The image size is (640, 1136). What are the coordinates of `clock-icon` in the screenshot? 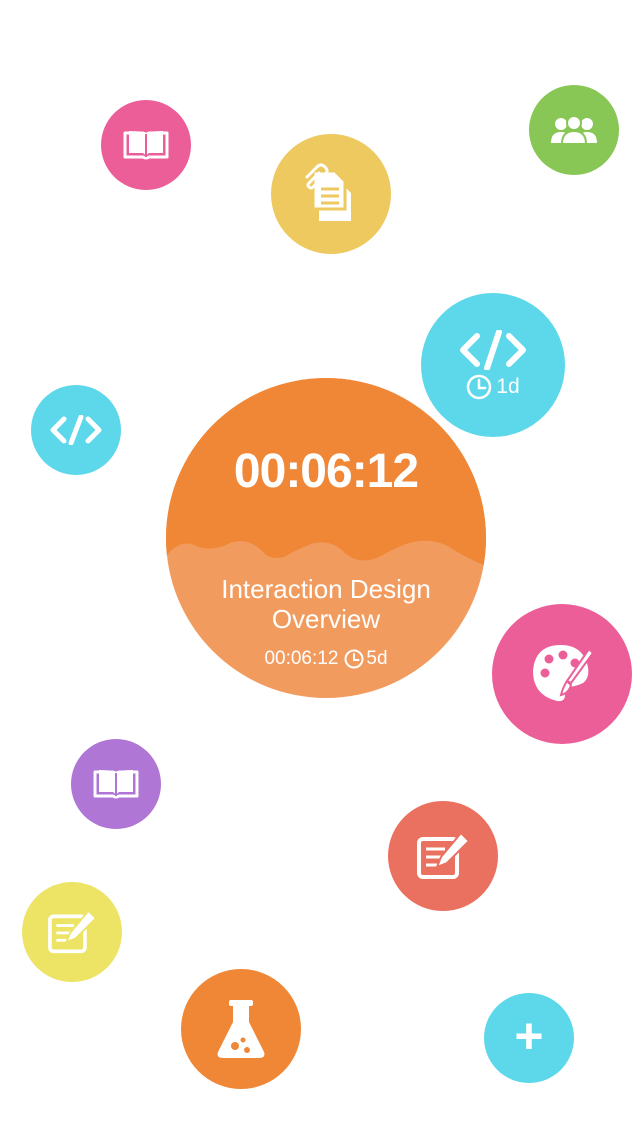 It's located at (354, 659).